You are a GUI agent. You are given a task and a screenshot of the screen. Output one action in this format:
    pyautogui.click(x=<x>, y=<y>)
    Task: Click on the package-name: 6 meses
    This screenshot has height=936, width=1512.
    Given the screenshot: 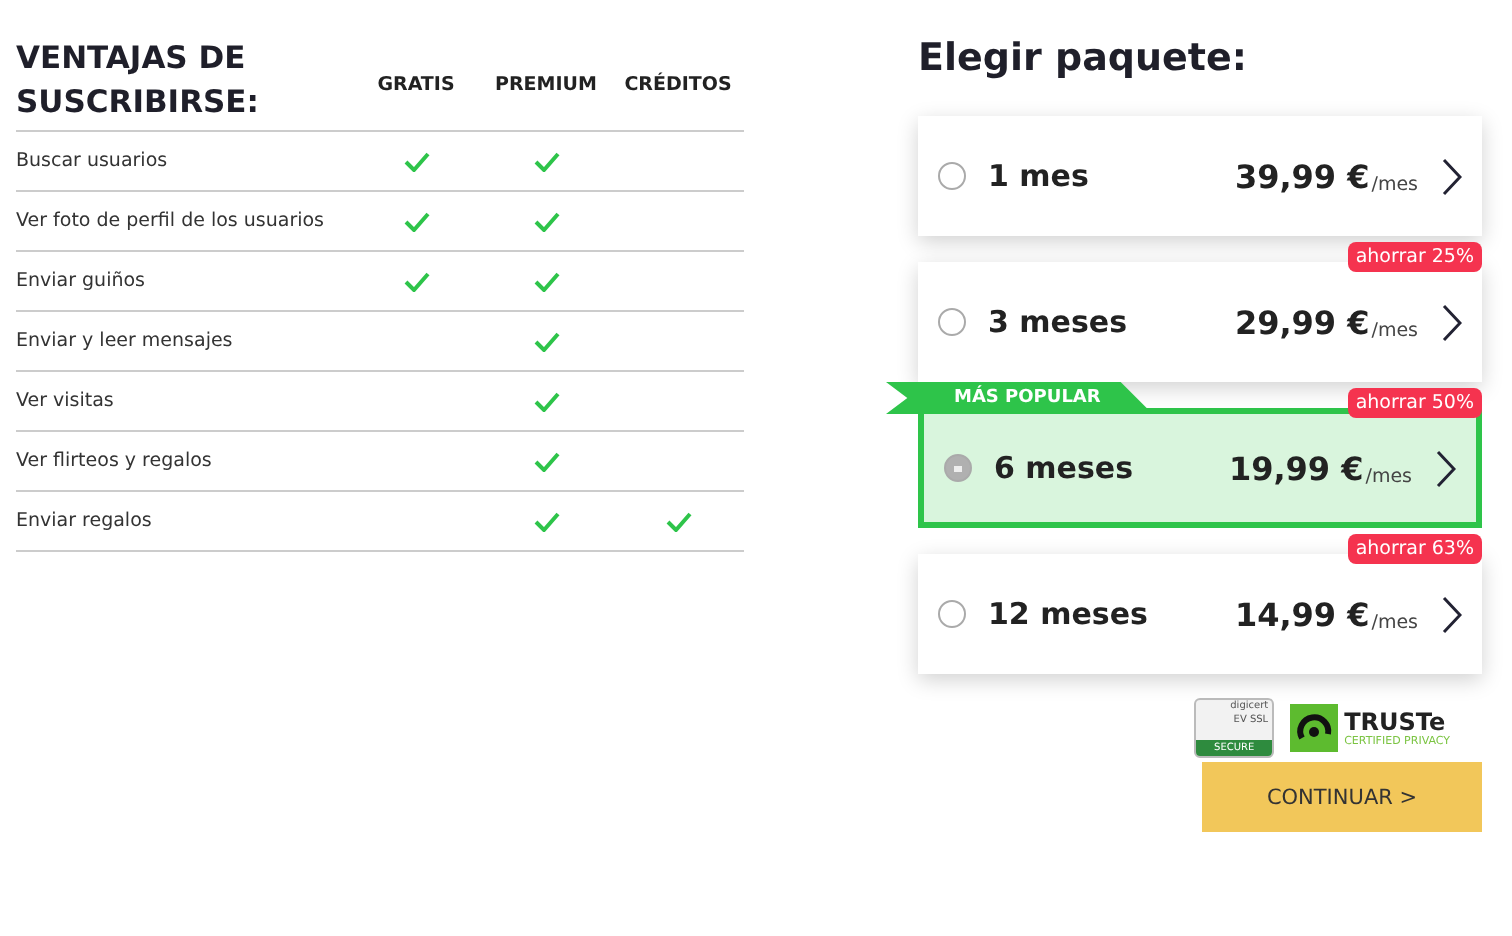 What is the action you would take?
    pyautogui.click(x=1064, y=468)
    